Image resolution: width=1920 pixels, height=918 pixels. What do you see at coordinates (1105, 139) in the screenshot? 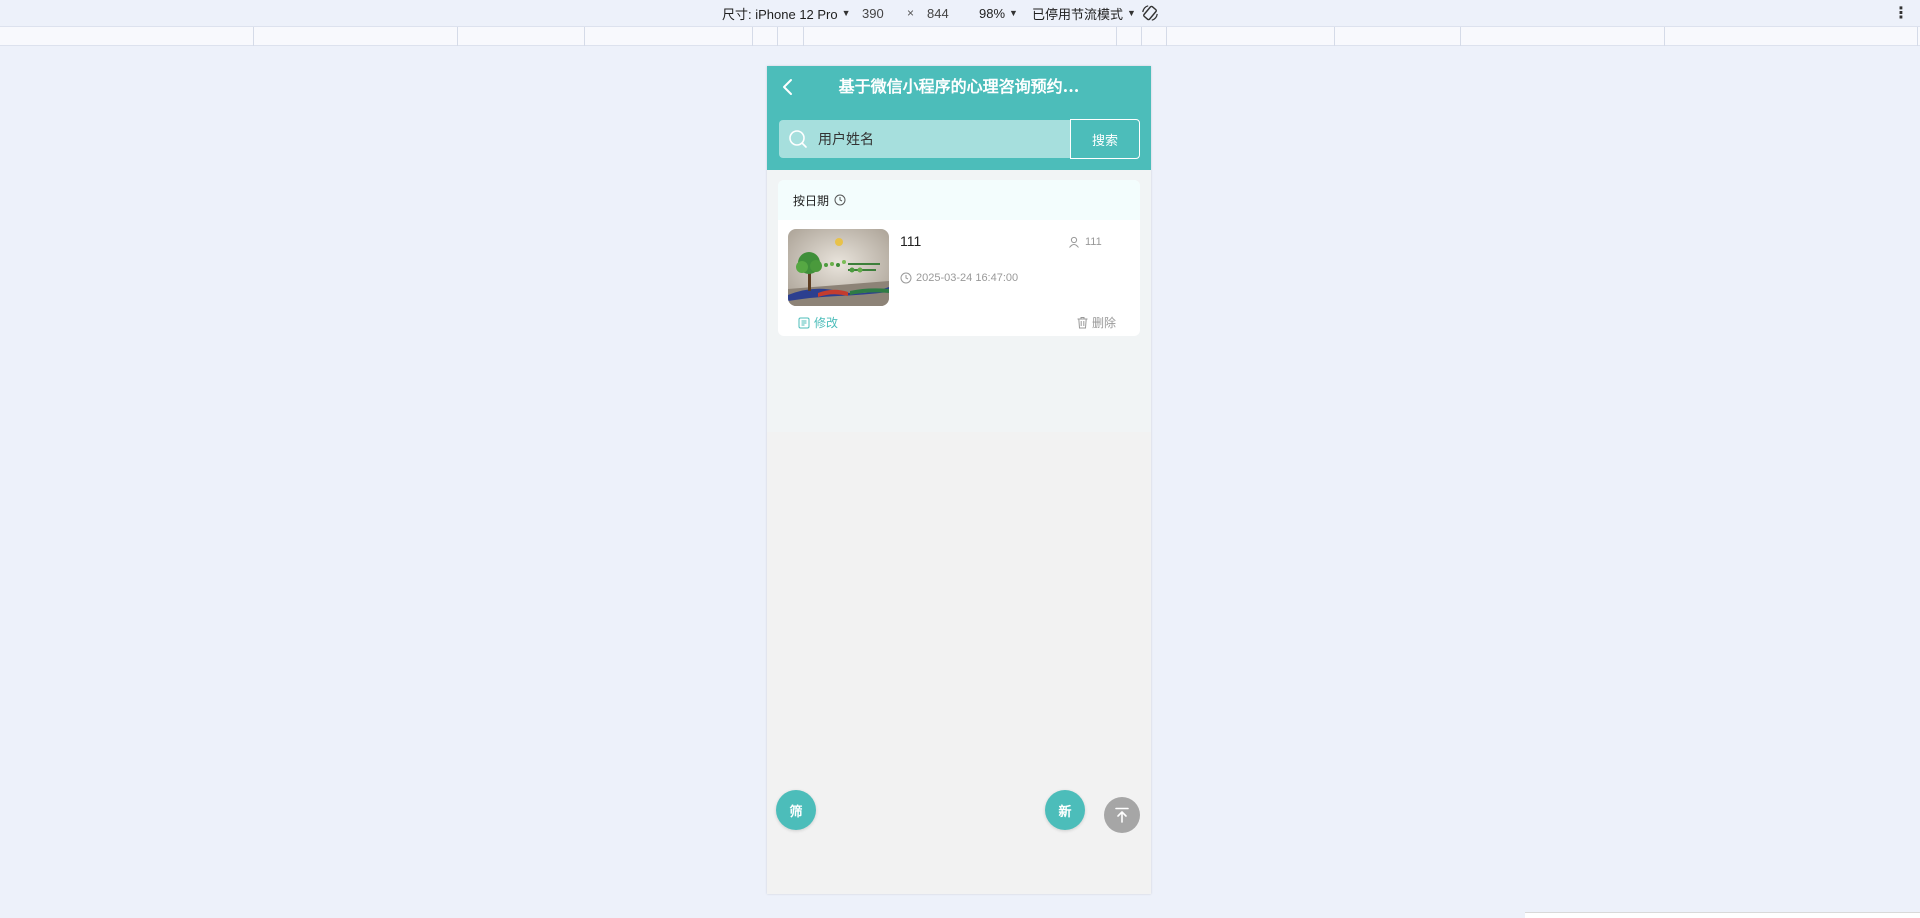
I see `search-button: 搜索` at bounding box center [1105, 139].